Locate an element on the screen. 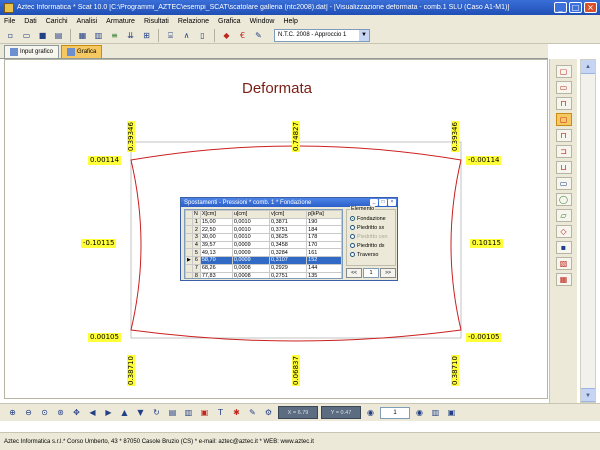  close-button: × is located at coordinates (590, 7).